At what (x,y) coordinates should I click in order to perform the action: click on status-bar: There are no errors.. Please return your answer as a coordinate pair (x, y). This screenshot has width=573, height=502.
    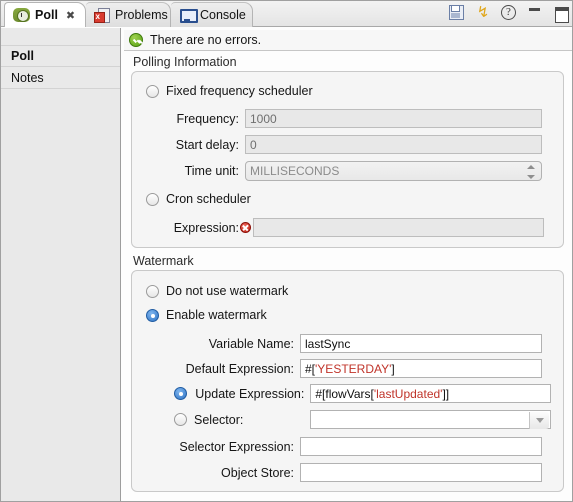
    Looking at the image, I should click on (348, 40).